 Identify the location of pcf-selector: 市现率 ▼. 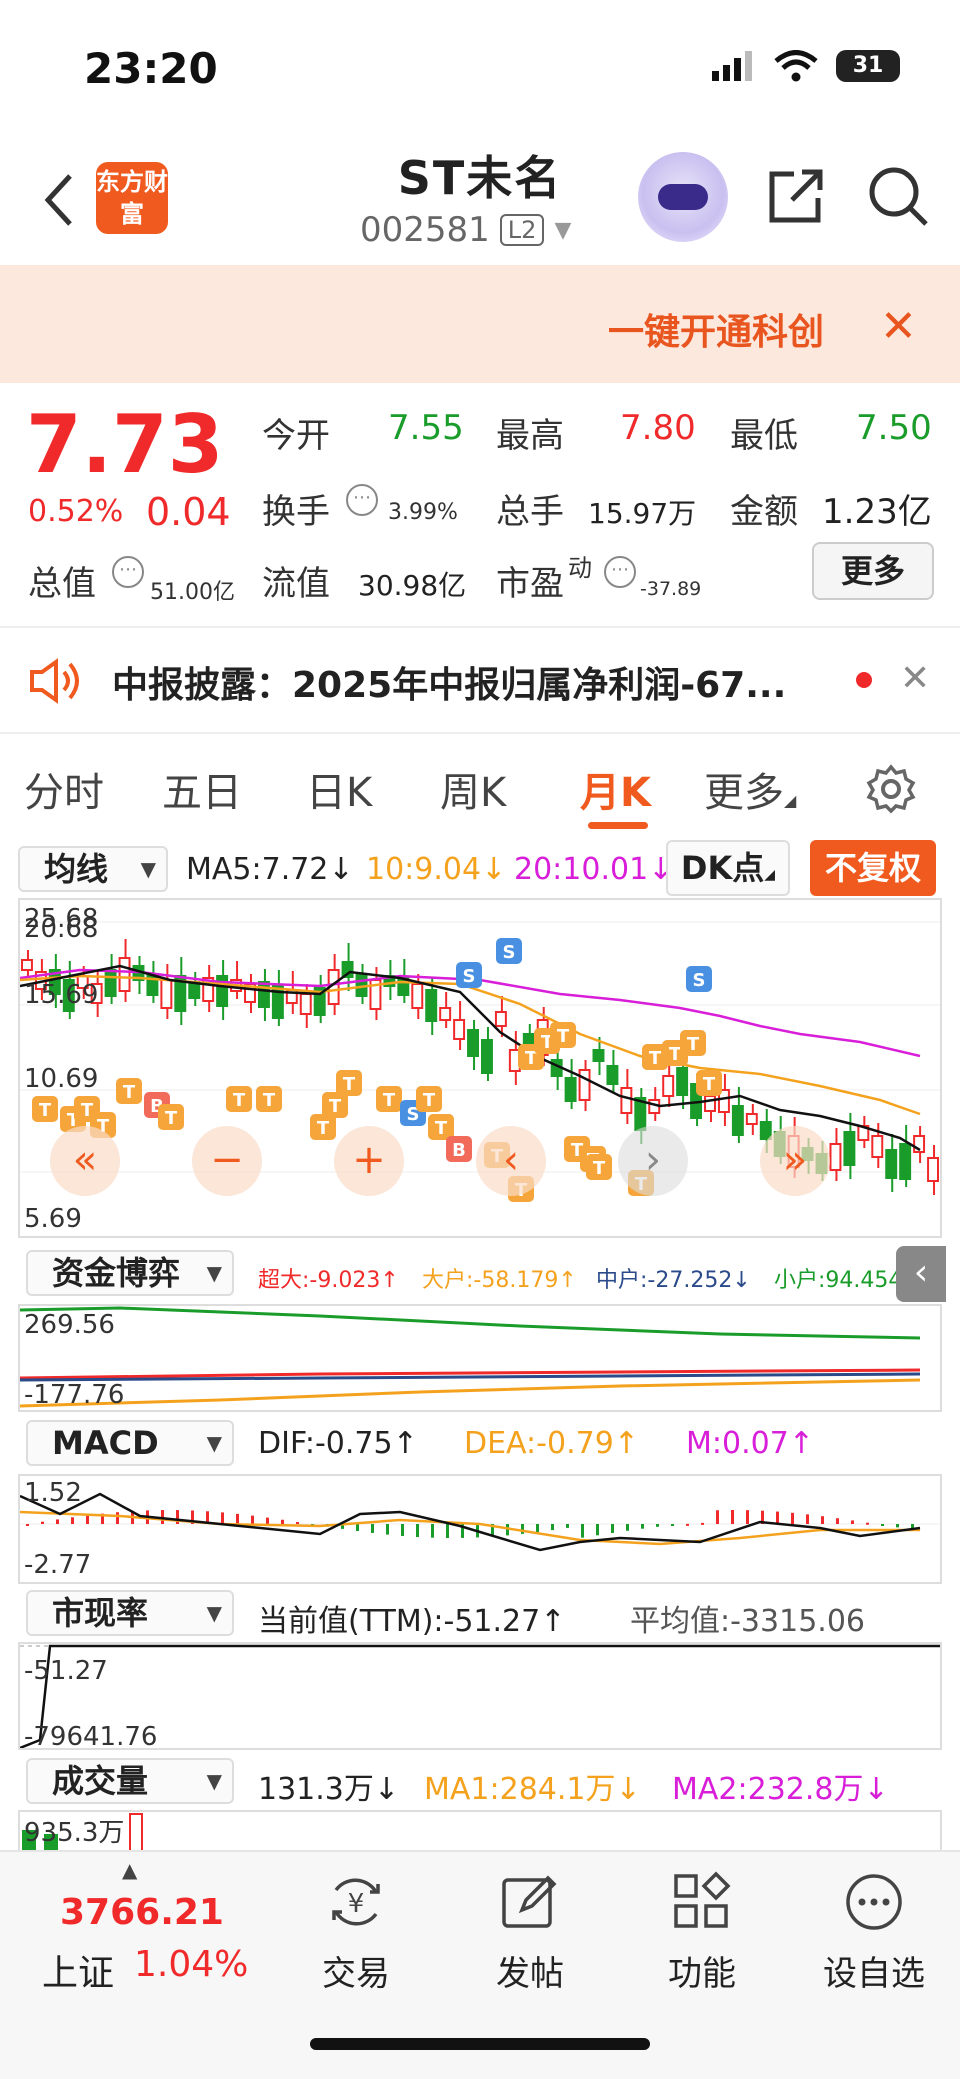
(130, 1613).